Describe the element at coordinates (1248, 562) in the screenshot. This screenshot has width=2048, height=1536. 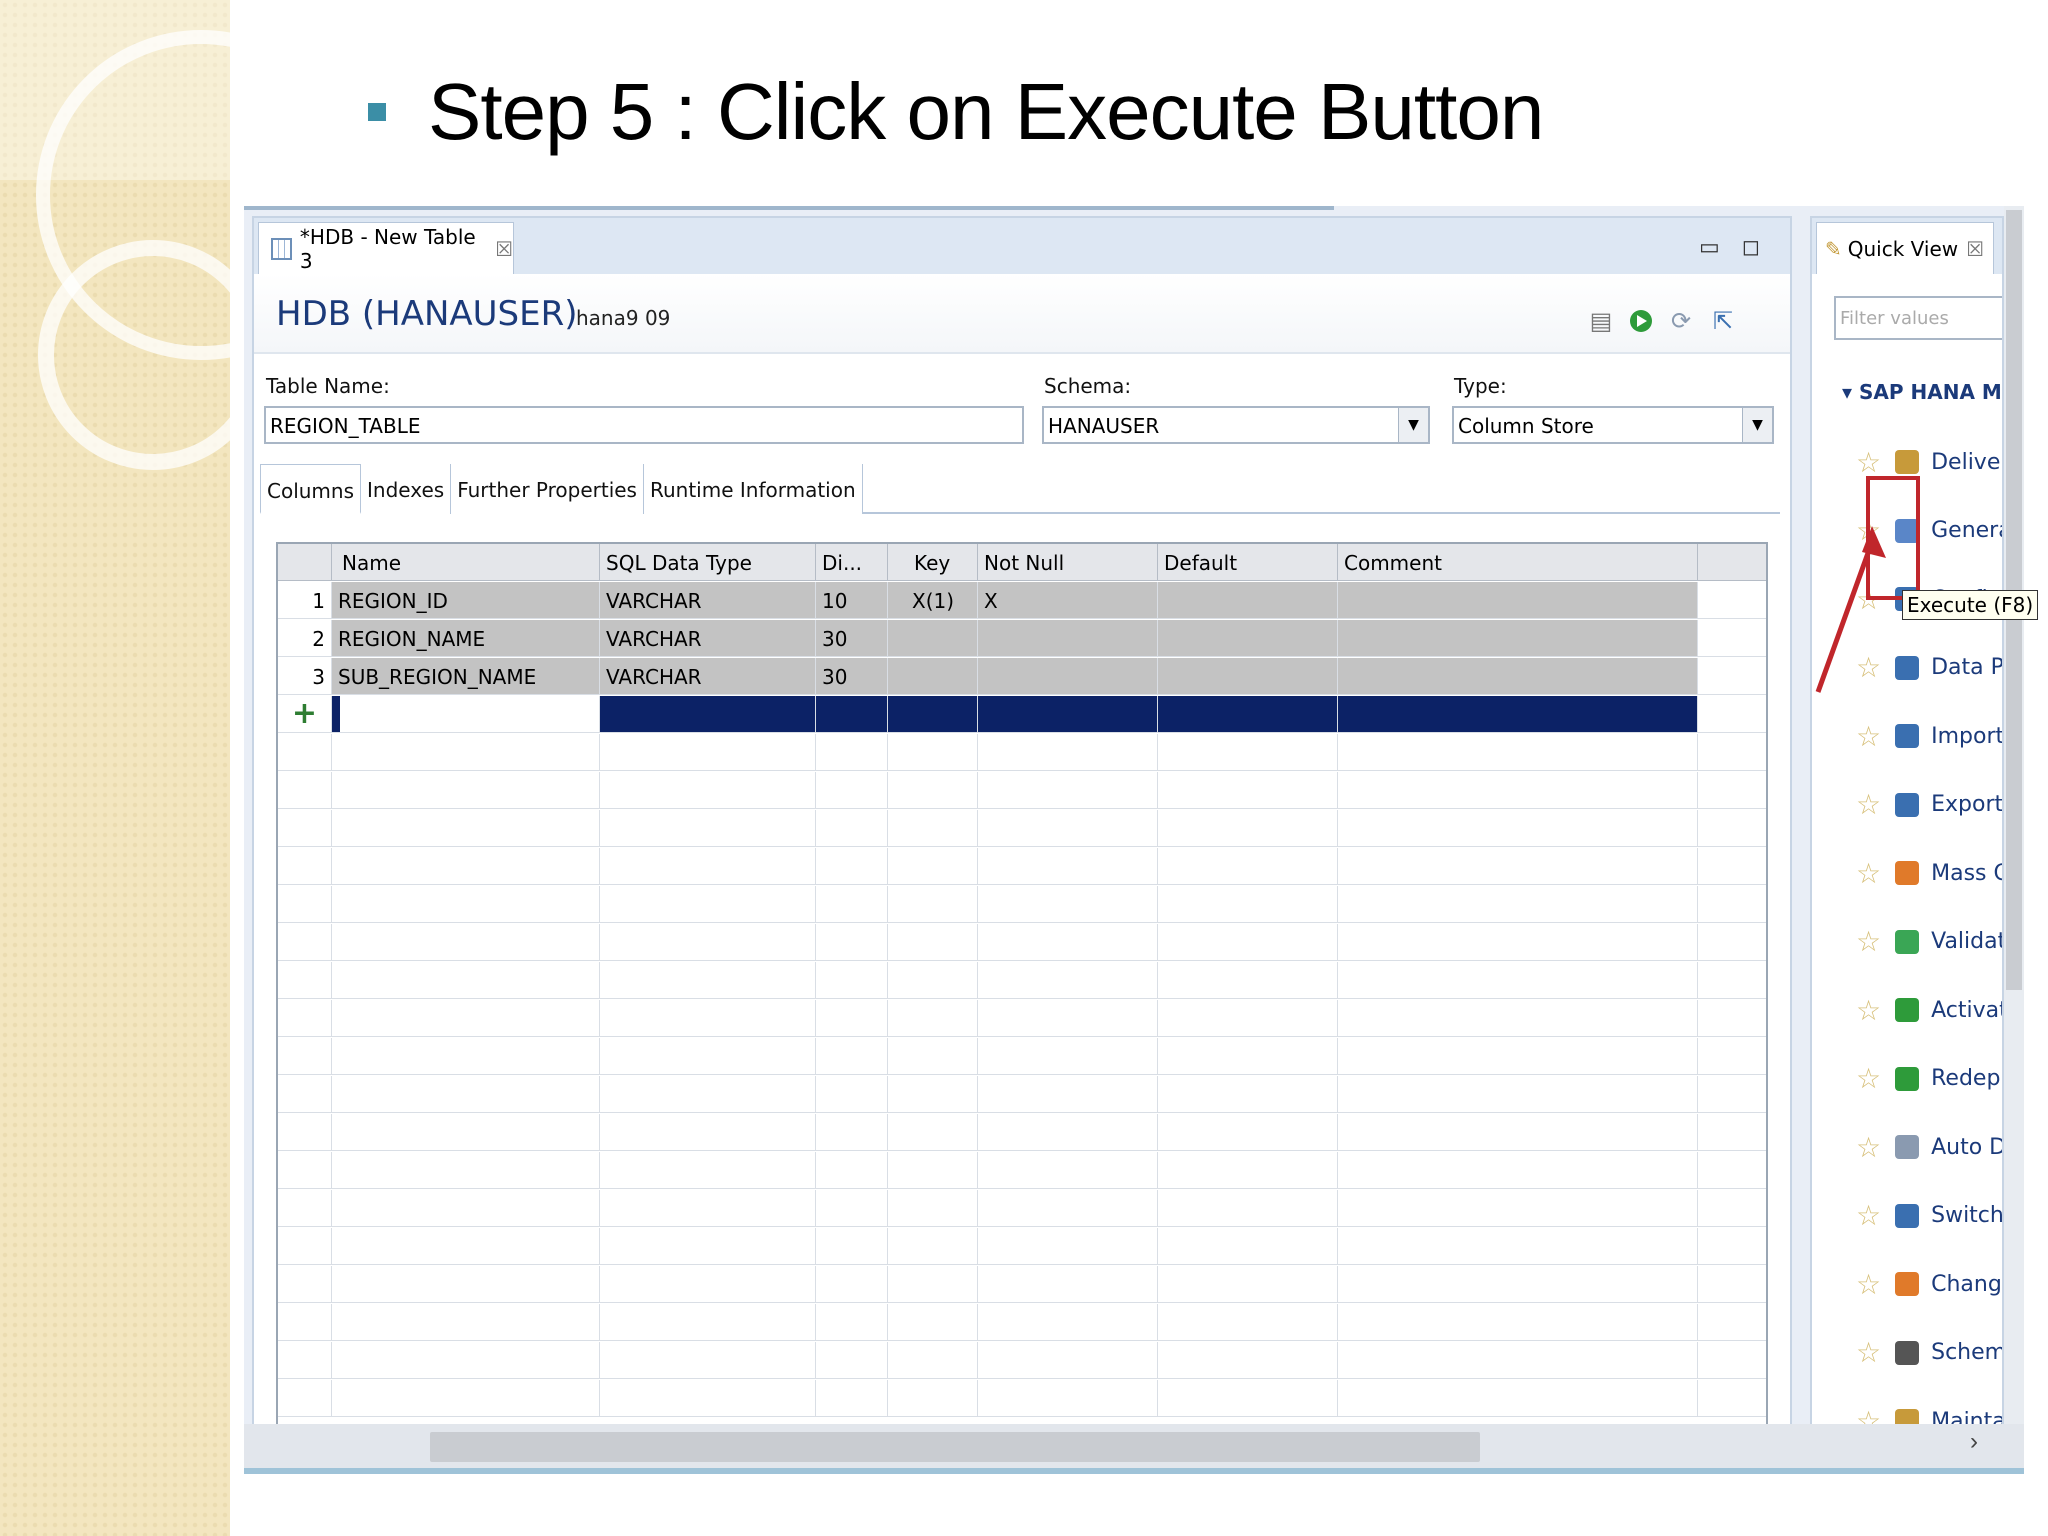
I see `column-header: Default` at that location.